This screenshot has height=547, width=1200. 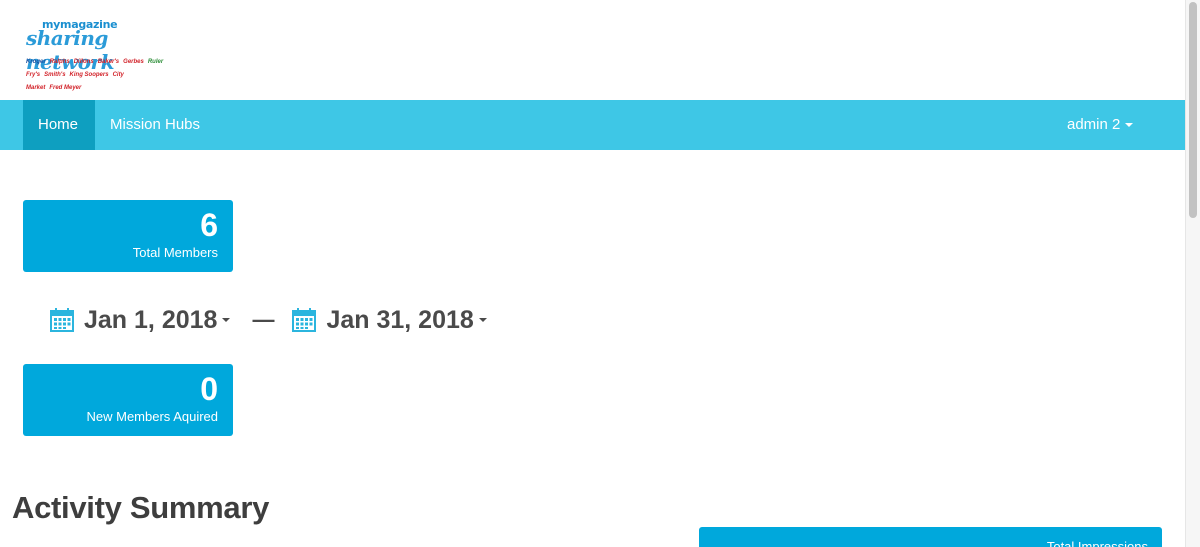 I want to click on brand-logo: Ruler, so click(x=155, y=62).